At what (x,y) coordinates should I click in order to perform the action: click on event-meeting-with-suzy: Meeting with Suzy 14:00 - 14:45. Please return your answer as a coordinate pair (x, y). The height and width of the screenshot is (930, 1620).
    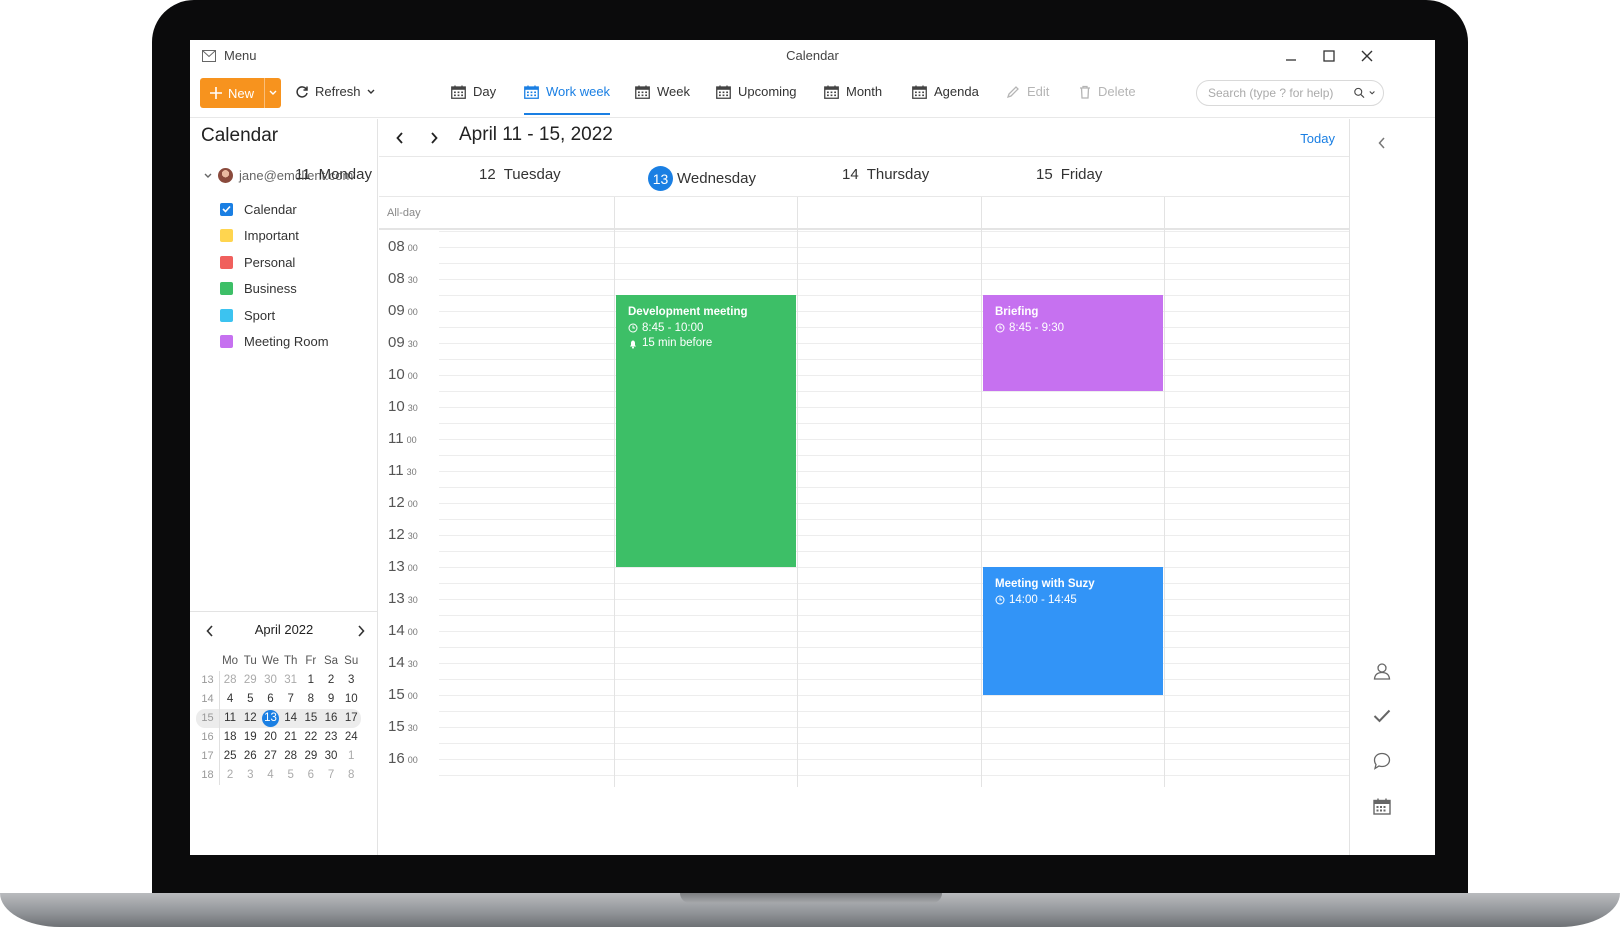
    Looking at the image, I should click on (1073, 631).